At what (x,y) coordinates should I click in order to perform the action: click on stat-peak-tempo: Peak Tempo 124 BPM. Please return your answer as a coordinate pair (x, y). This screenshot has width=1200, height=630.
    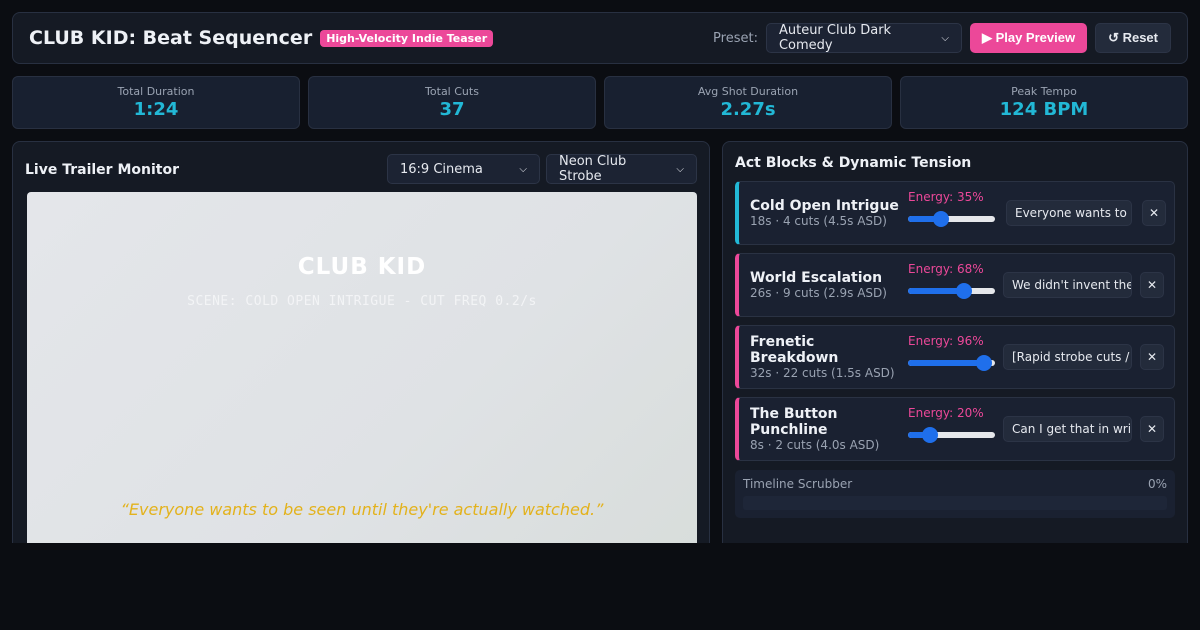
    Looking at the image, I should click on (1044, 102).